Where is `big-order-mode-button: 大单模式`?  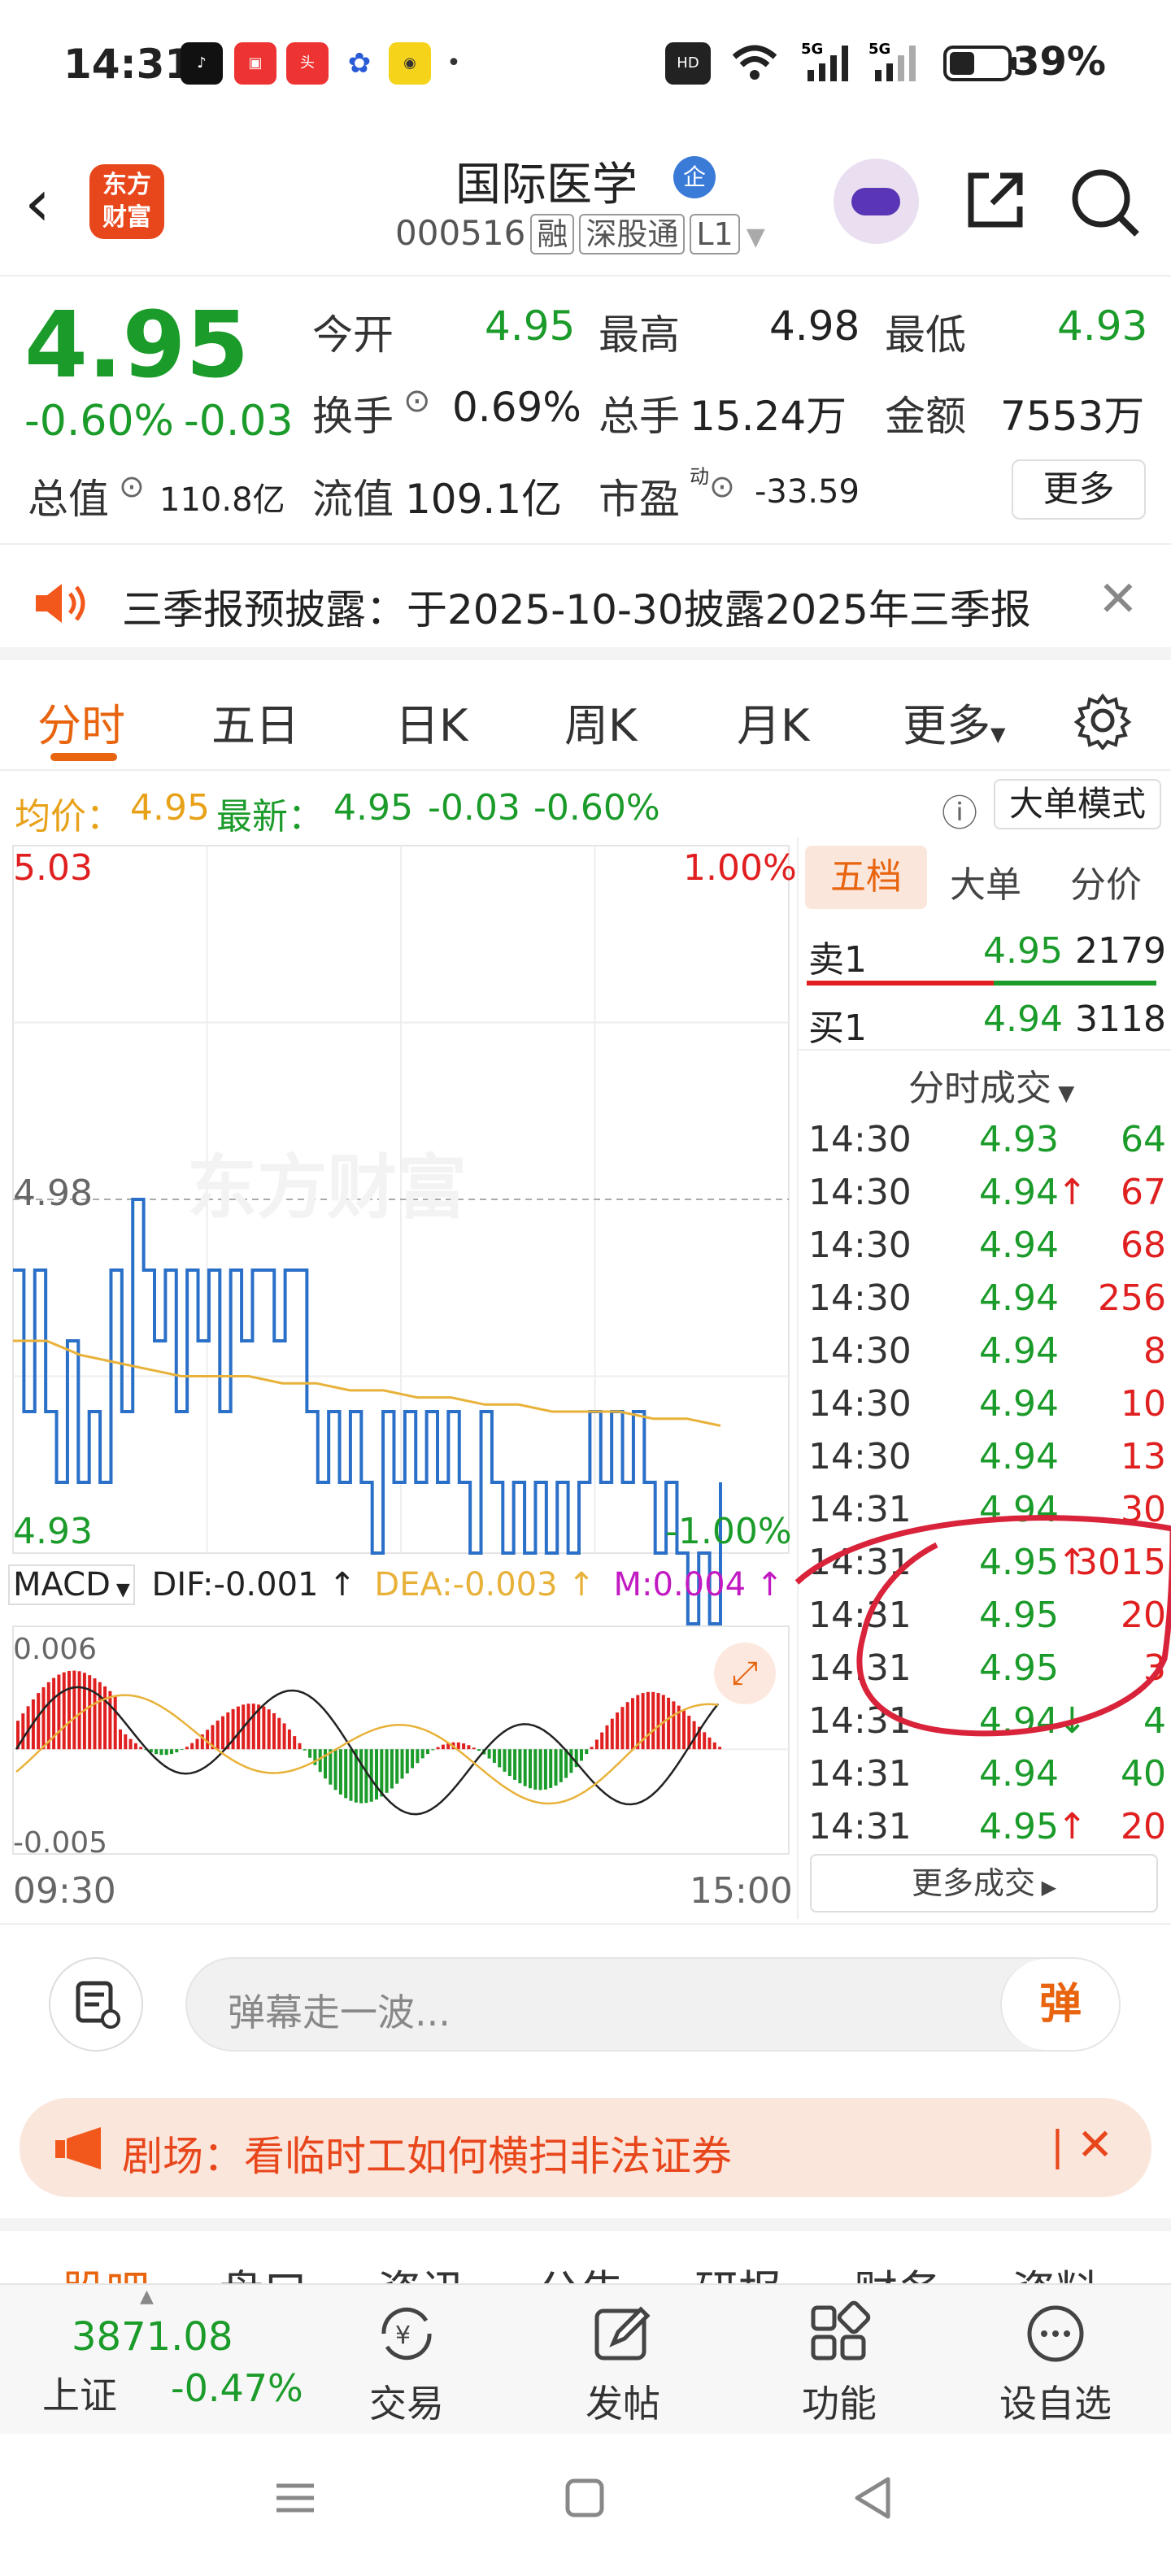 big-order-mode-button: 大单模式 is located at coordinates (1077, 804).